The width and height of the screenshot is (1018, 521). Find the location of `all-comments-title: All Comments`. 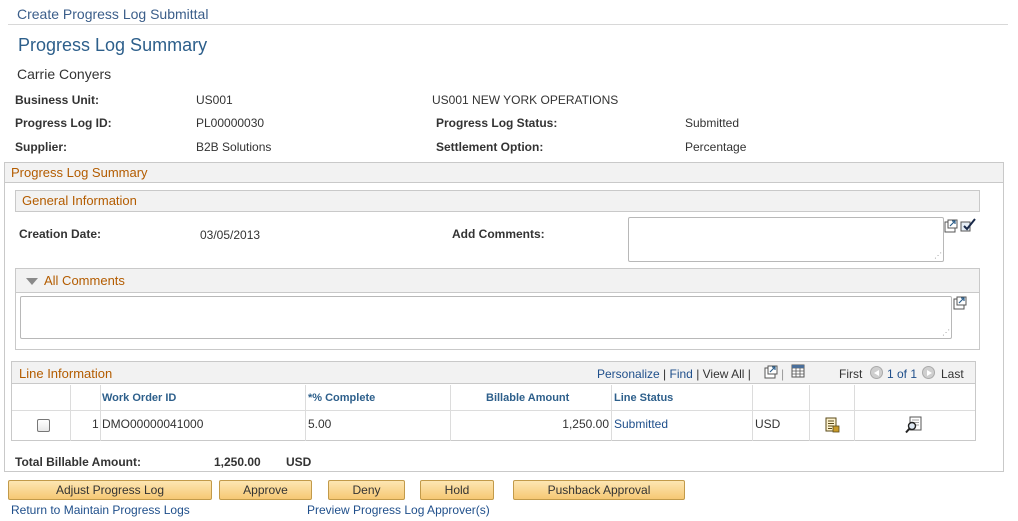

all-comments-title: All Comments is located at coordinates (84, 280).